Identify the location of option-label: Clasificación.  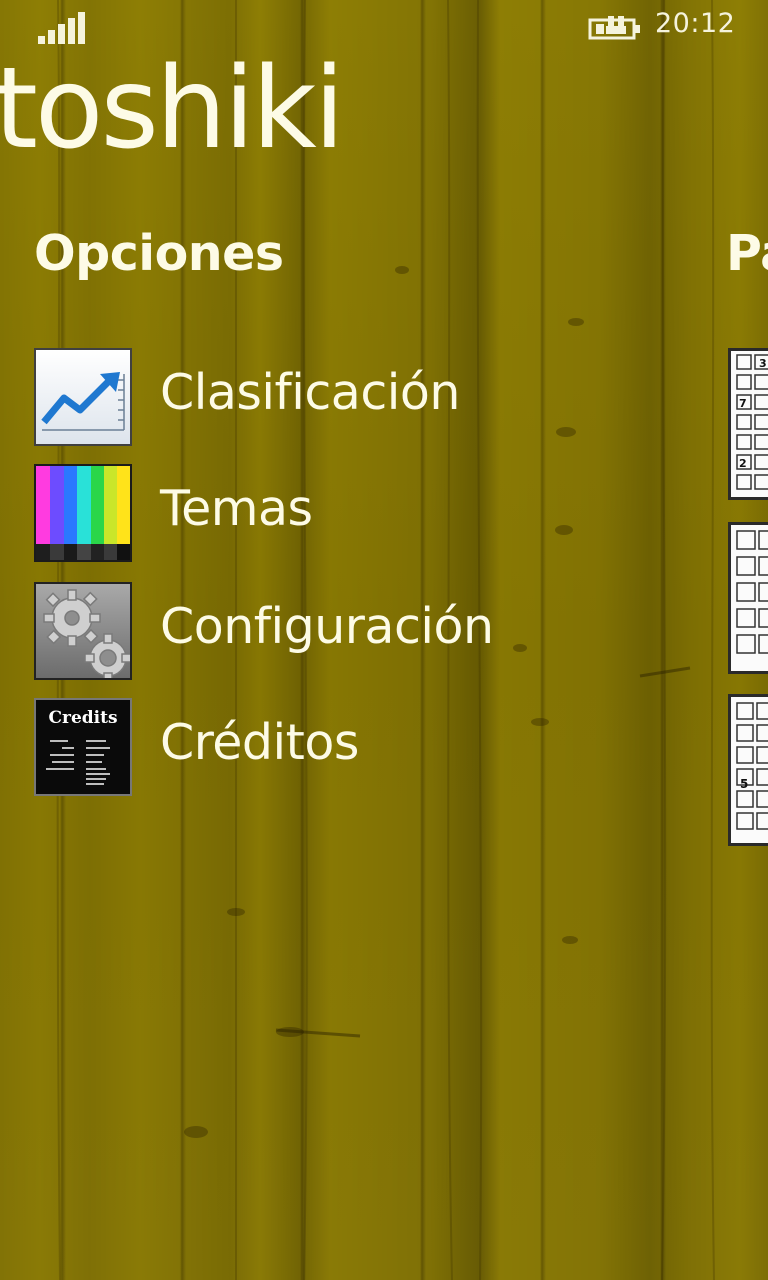
(310, 392).